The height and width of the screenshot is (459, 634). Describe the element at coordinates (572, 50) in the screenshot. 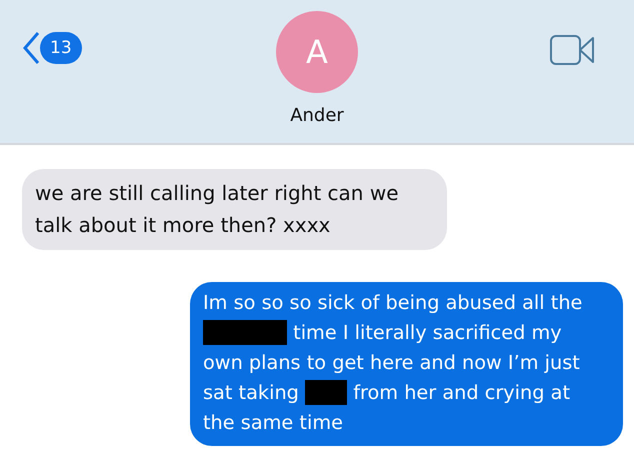

I see `video-camera-icon` at that location.